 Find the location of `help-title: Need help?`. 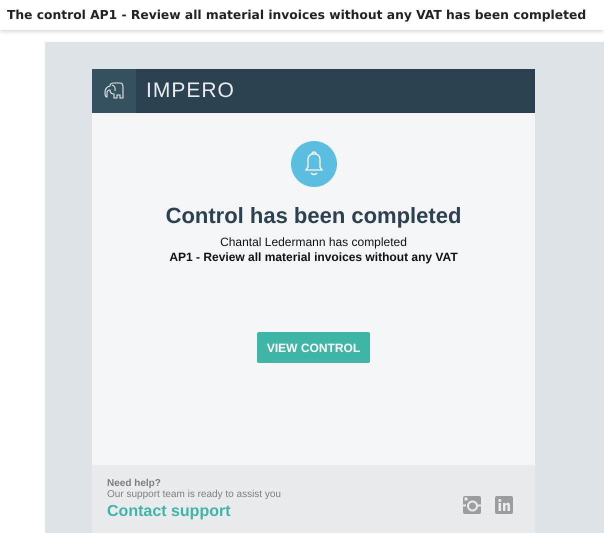

help-title: Need help? is located at coordinates (134, 483).